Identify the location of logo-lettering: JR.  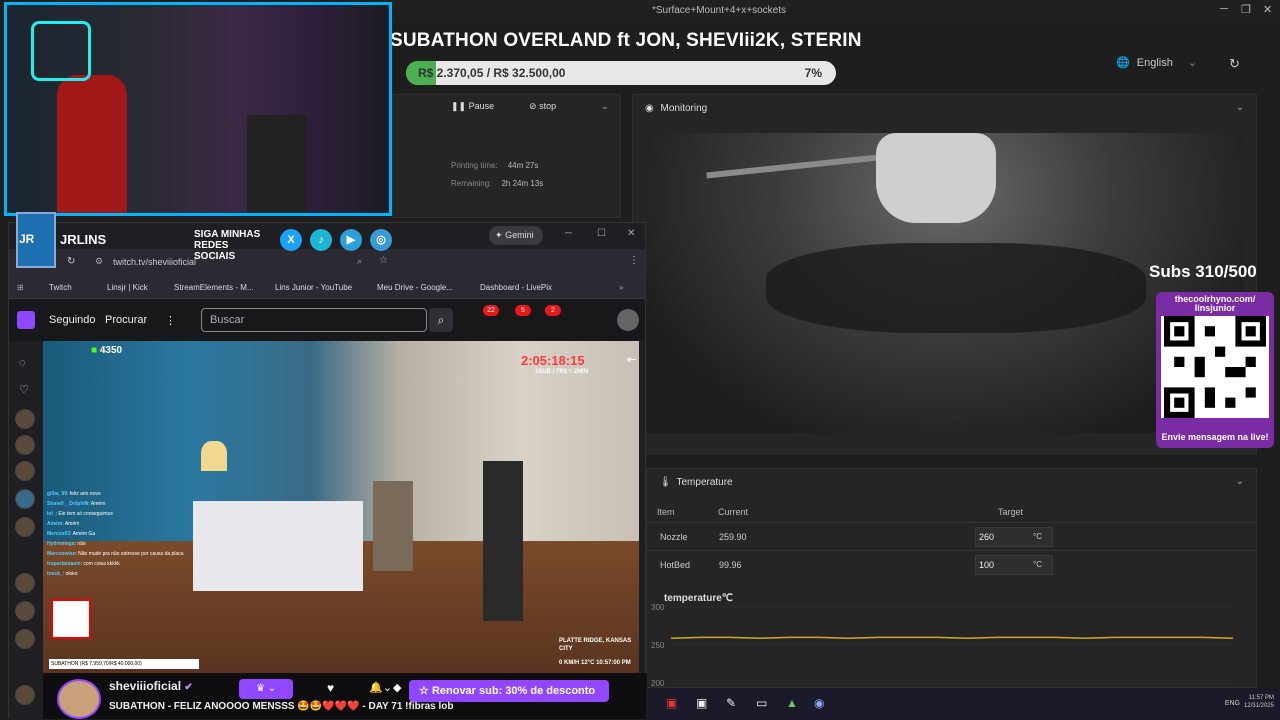
(27, 239).